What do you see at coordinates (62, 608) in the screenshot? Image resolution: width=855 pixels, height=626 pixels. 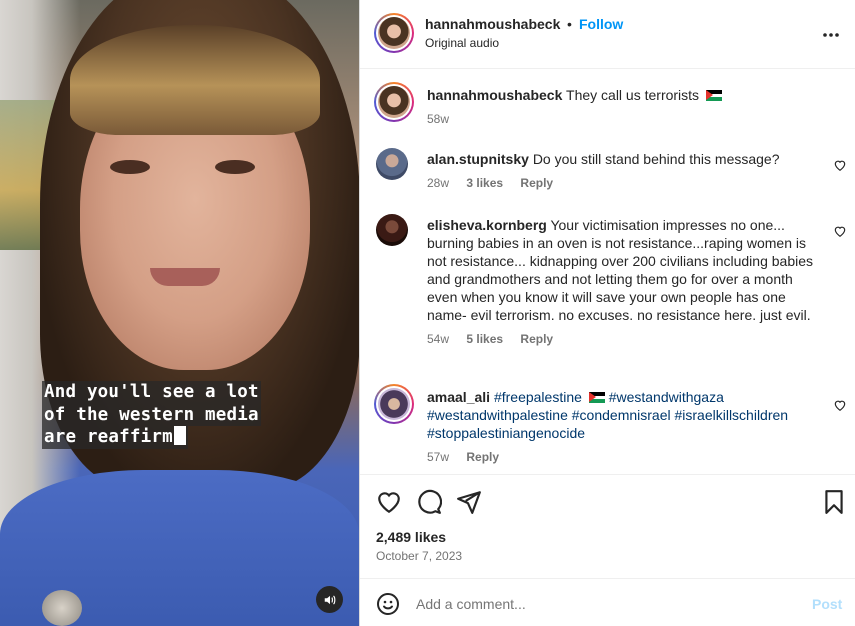 I see `shirt-button` at bounding box center [62, 608].